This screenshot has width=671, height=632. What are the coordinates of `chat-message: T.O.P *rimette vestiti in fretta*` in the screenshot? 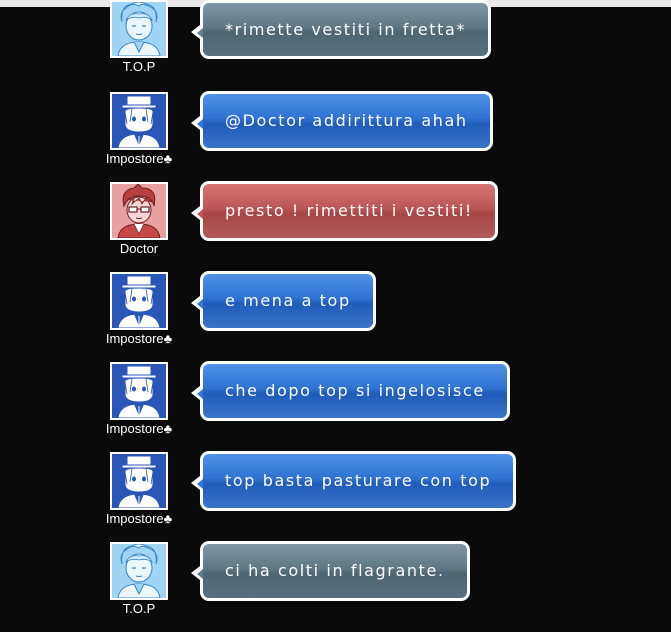 It's located at (335, 45).